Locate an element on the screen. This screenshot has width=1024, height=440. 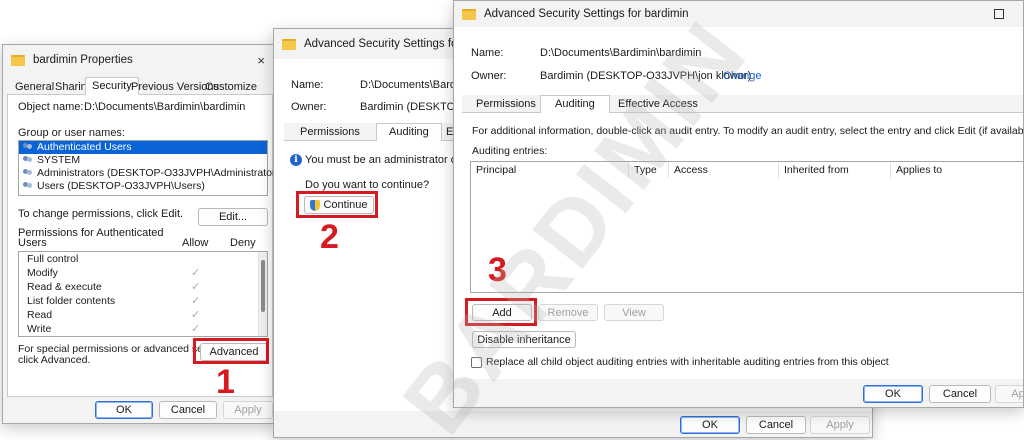
permission-row: Modify is located at coordinates (42, 273).